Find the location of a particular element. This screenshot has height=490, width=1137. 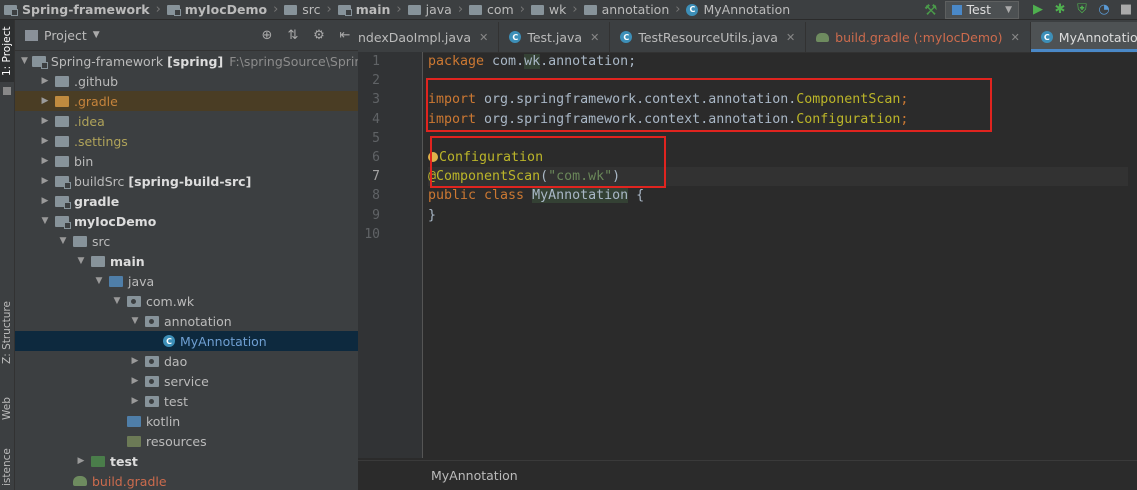

breadcrumb-item: com is located at coordinates (491, 9).